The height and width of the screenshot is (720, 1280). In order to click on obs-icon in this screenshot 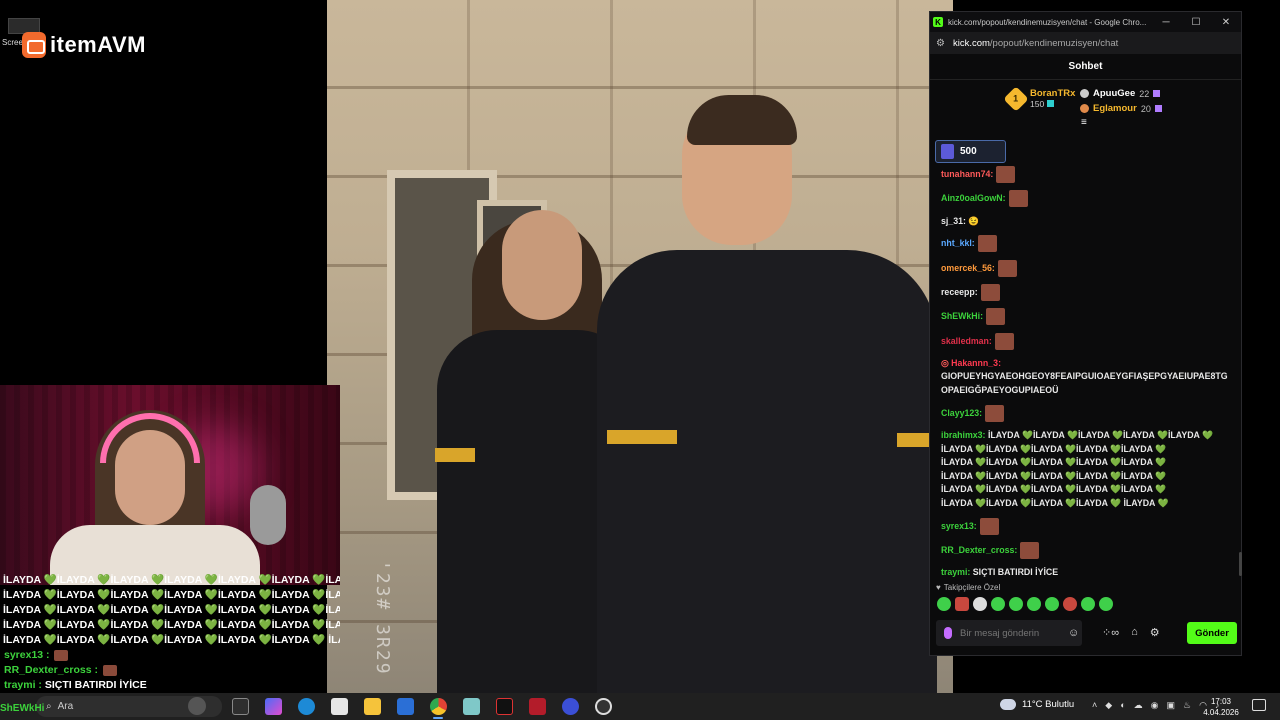, I will do `click(603, 706)`.